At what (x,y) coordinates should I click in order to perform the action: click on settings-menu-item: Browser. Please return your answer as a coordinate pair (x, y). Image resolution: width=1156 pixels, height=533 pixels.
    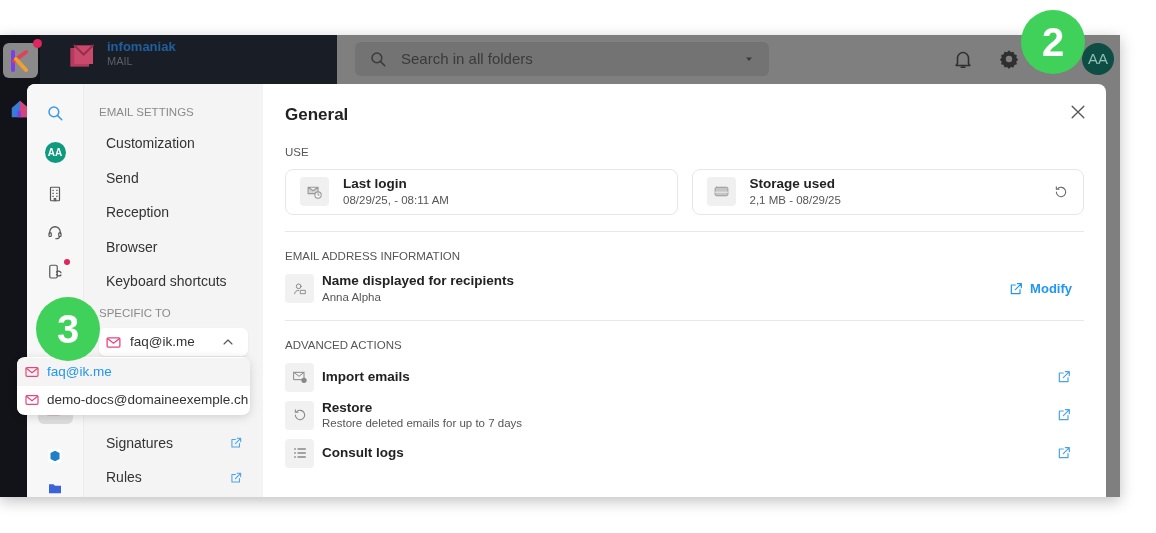
    Looking at the image, I should click on (173, 247).